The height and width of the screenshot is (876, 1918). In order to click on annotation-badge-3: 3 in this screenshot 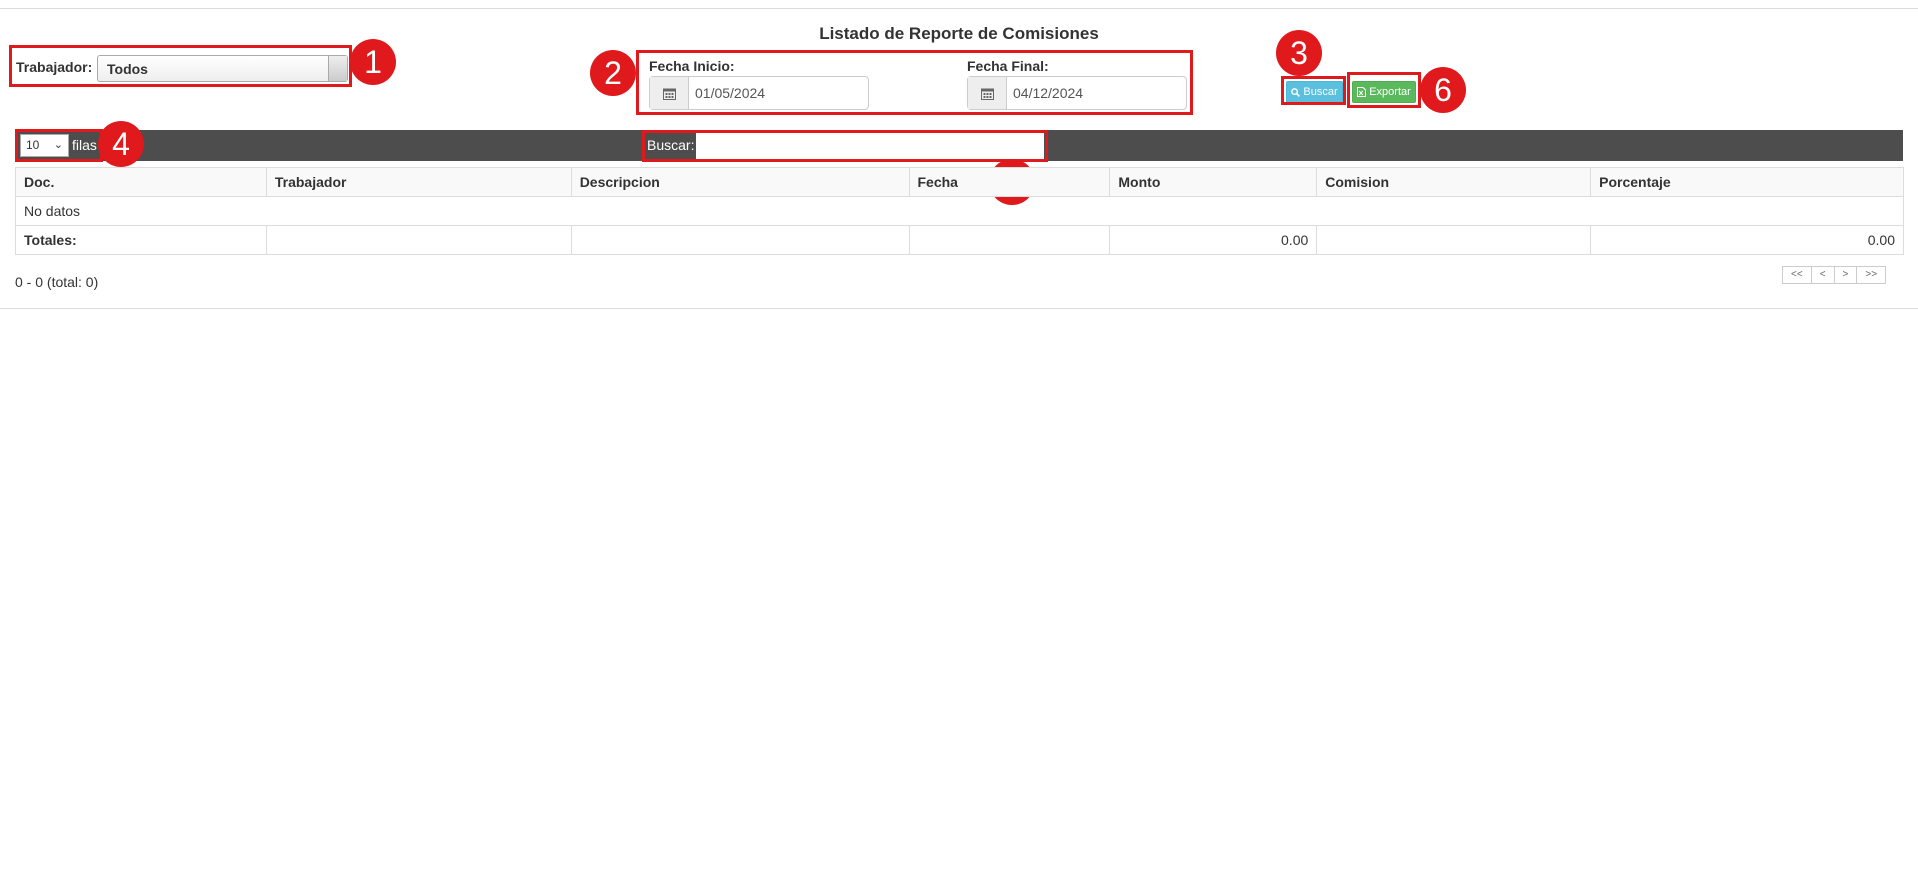, I will do `click(1299, 53)`.